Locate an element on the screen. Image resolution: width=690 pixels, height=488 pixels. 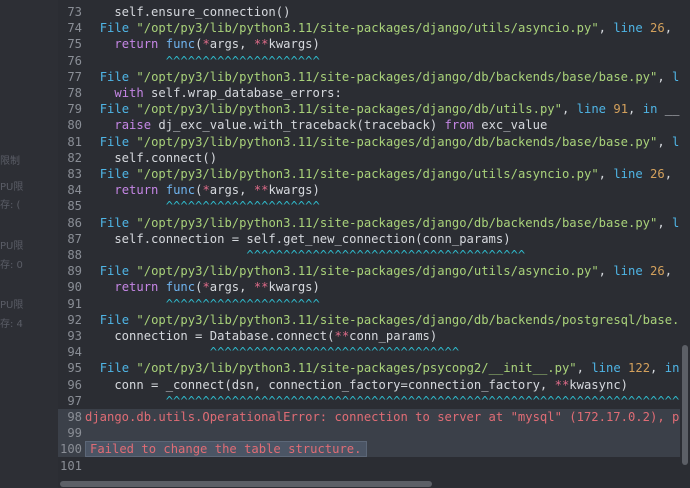
line-number: 74 is located at coordinates (74, 28).